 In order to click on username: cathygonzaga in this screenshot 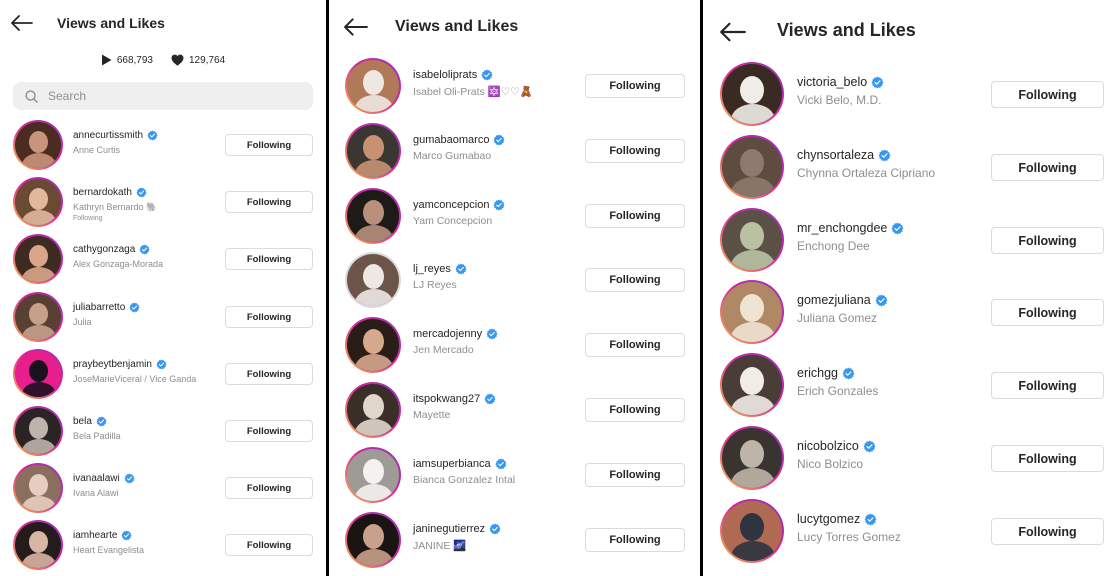, I will do `click(104, 249)`.